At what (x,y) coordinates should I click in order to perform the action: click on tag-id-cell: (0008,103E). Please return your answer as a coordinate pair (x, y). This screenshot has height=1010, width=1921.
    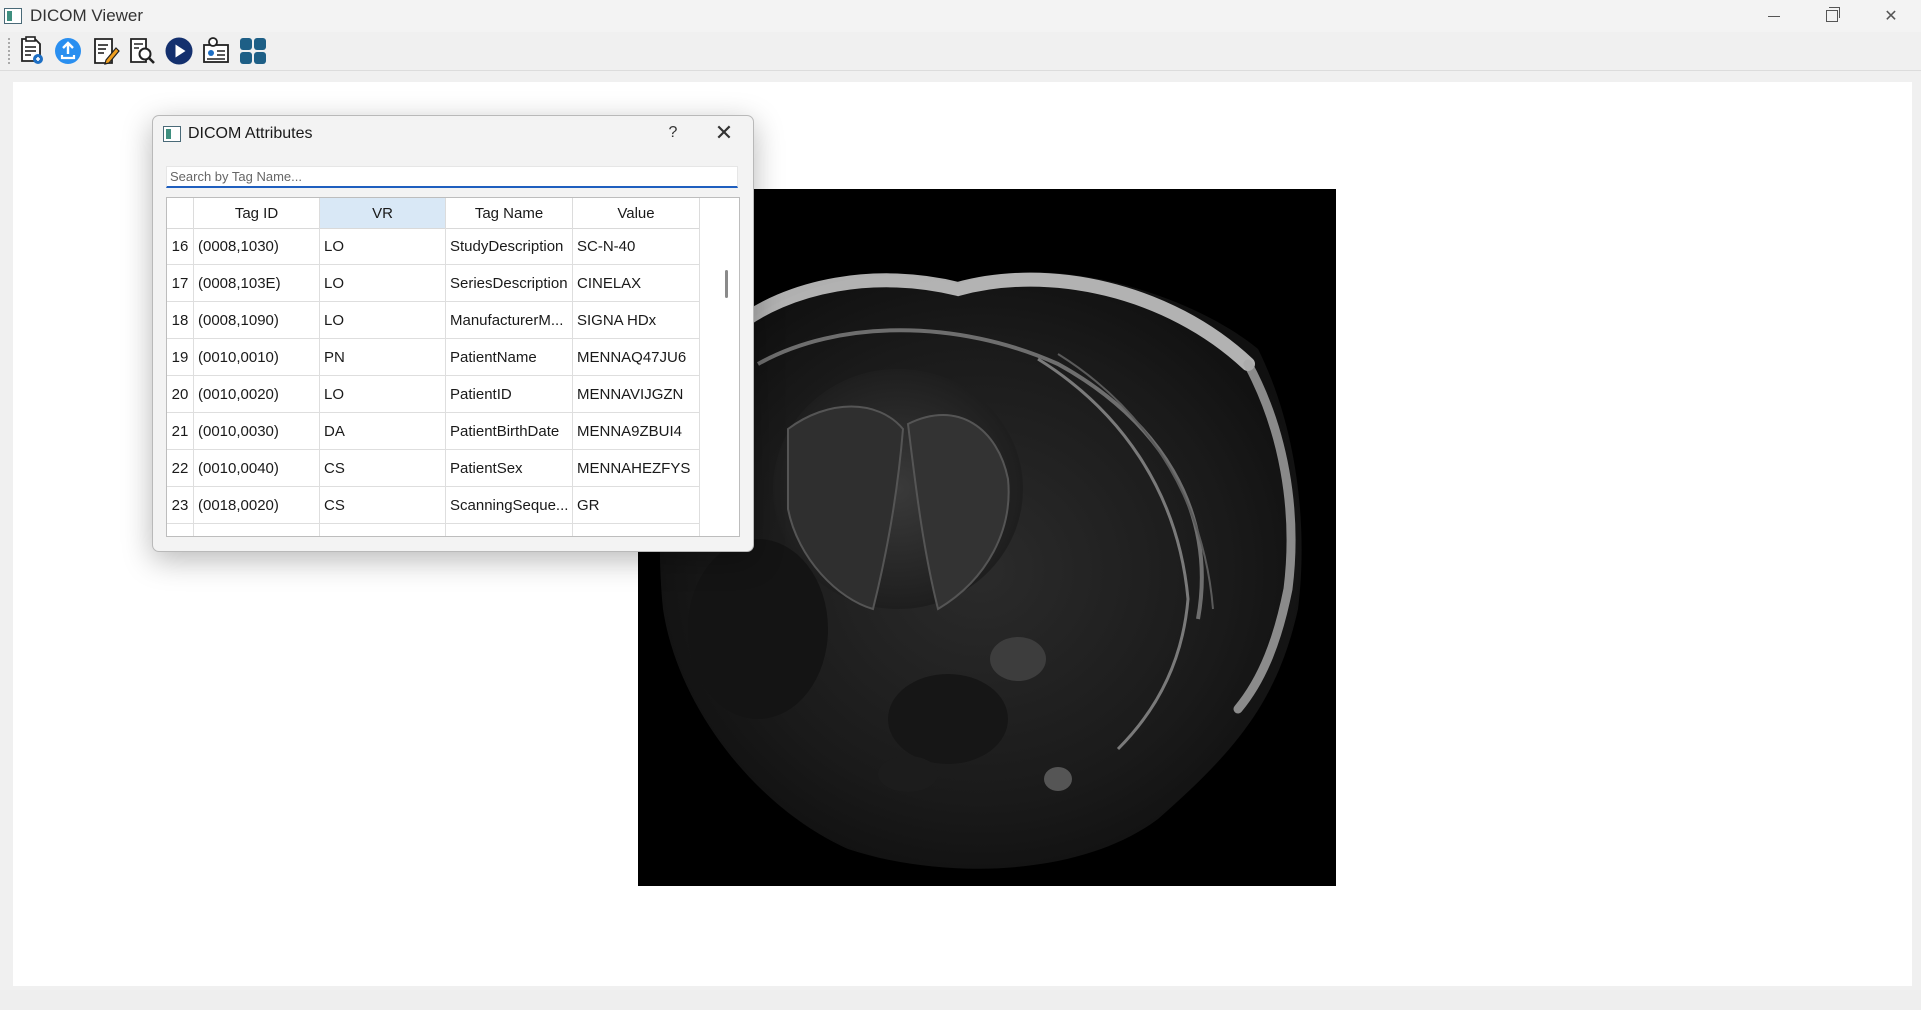
    Looking at the image, I should click on (257, 283).